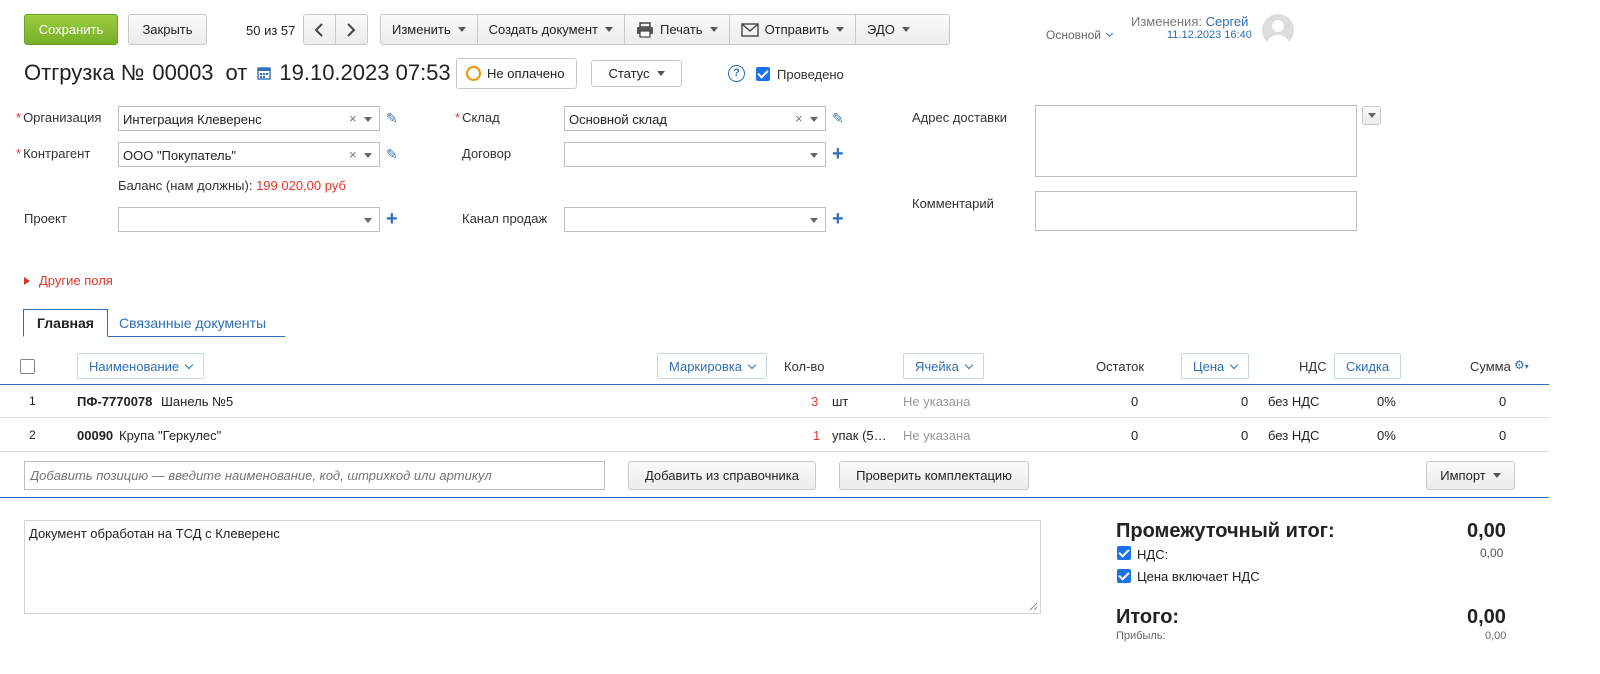 This screenshot has height=674, width=1600. Describe the element at coordinates (1227, 21) in the screenshot. I see `changes-user-link: Сергей` at that location.